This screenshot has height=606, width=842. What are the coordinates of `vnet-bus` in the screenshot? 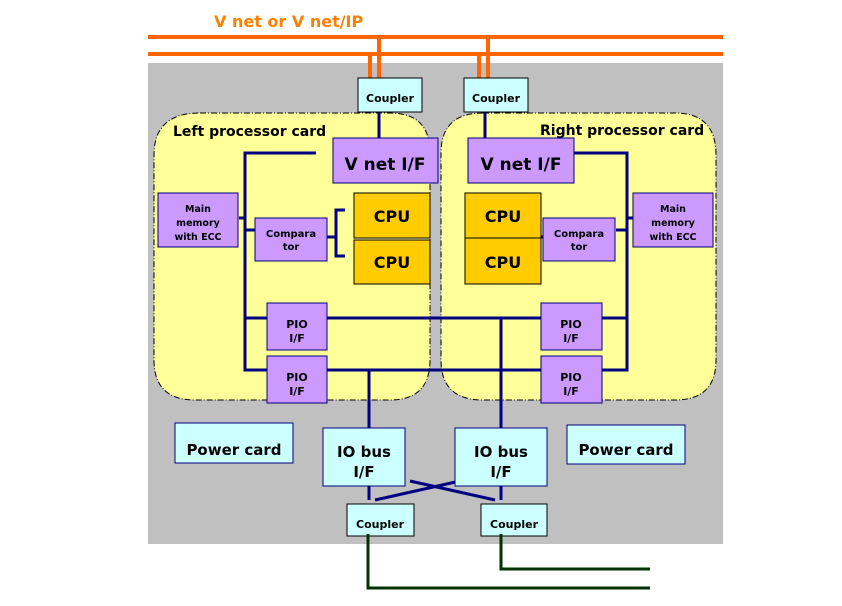 It's located at (435, 45).